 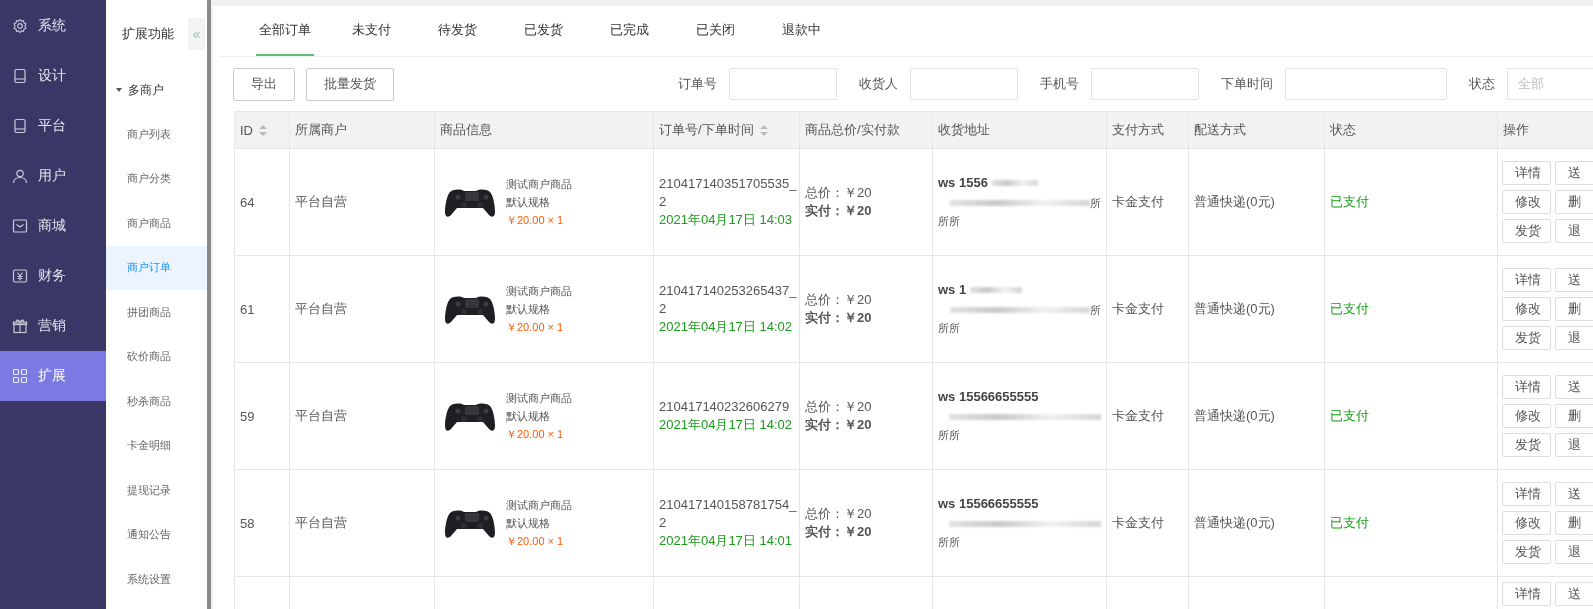 I want to click on tab: 已关闭, so click(x=715, y=31).